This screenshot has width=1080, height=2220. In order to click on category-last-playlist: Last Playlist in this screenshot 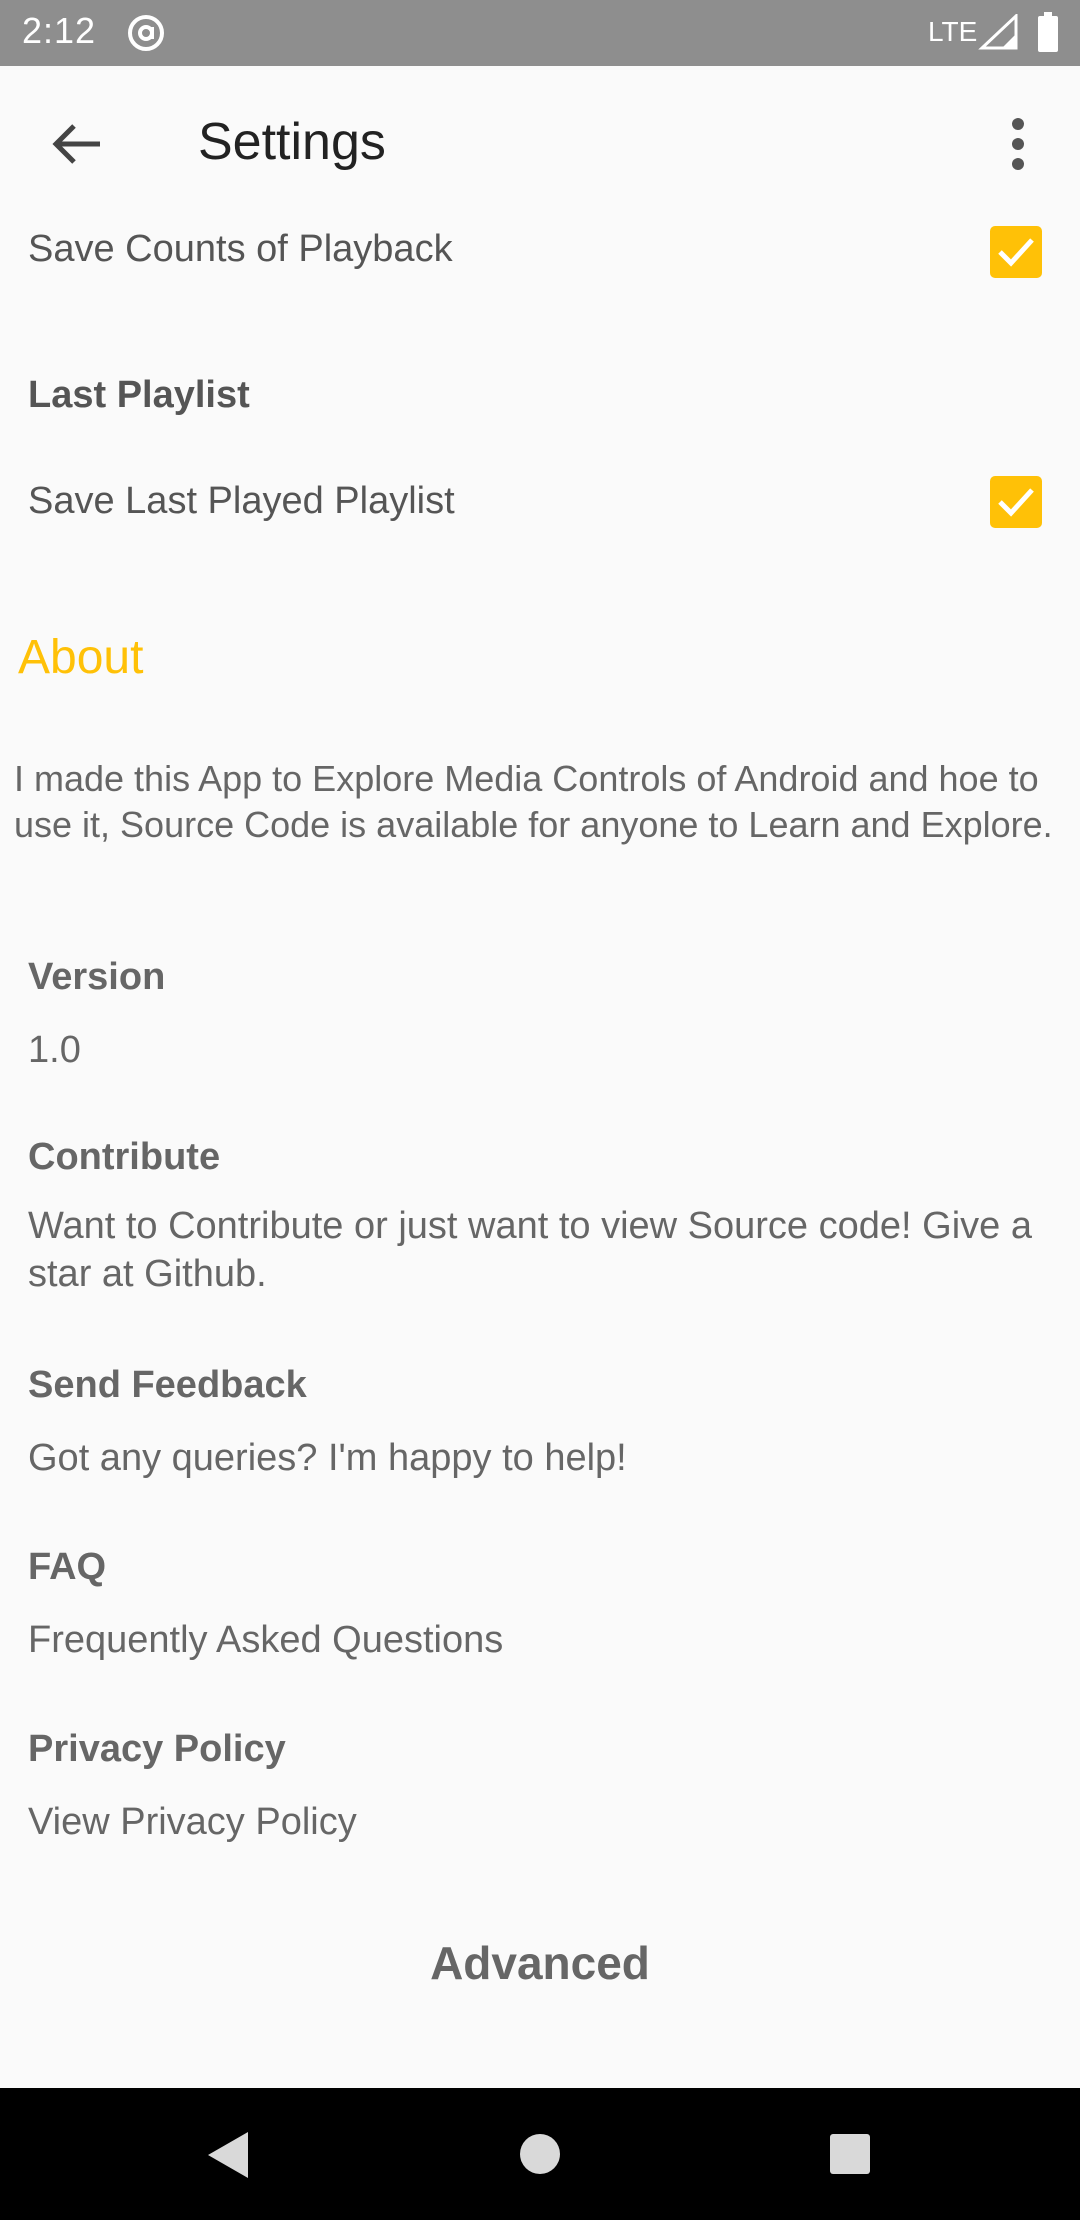, I will do `click(139, 395)`.